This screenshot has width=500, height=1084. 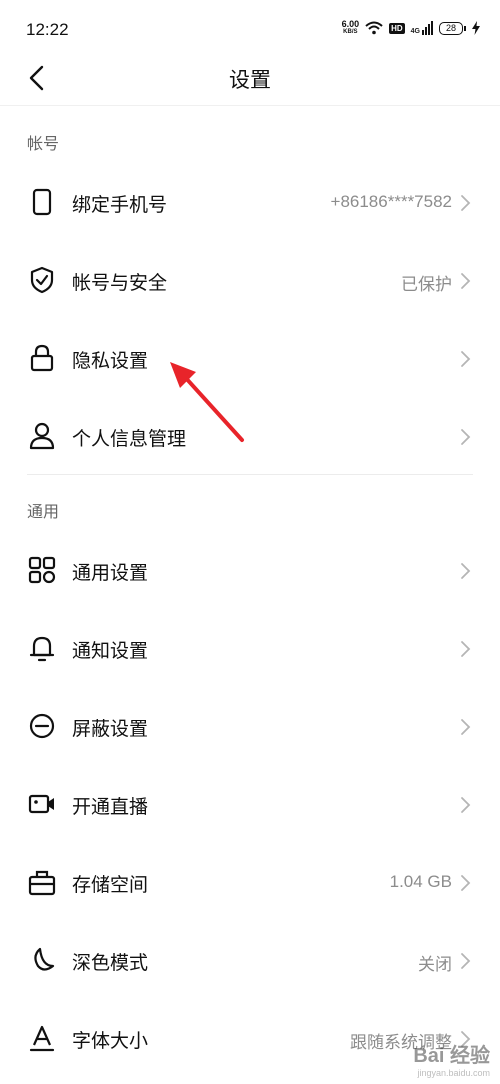 I want to click on video-camera-icon, so click(x=41, y=804).